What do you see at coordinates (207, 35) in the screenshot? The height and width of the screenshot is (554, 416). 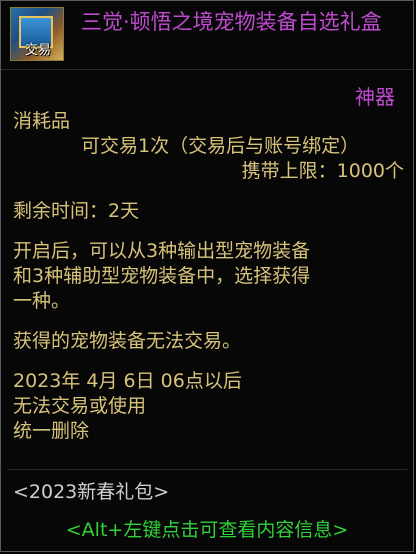 I see `tooltip-header: 交易 三觉·顿悟之境宠物装备自选礼盒` at bounding box center [207, 35].